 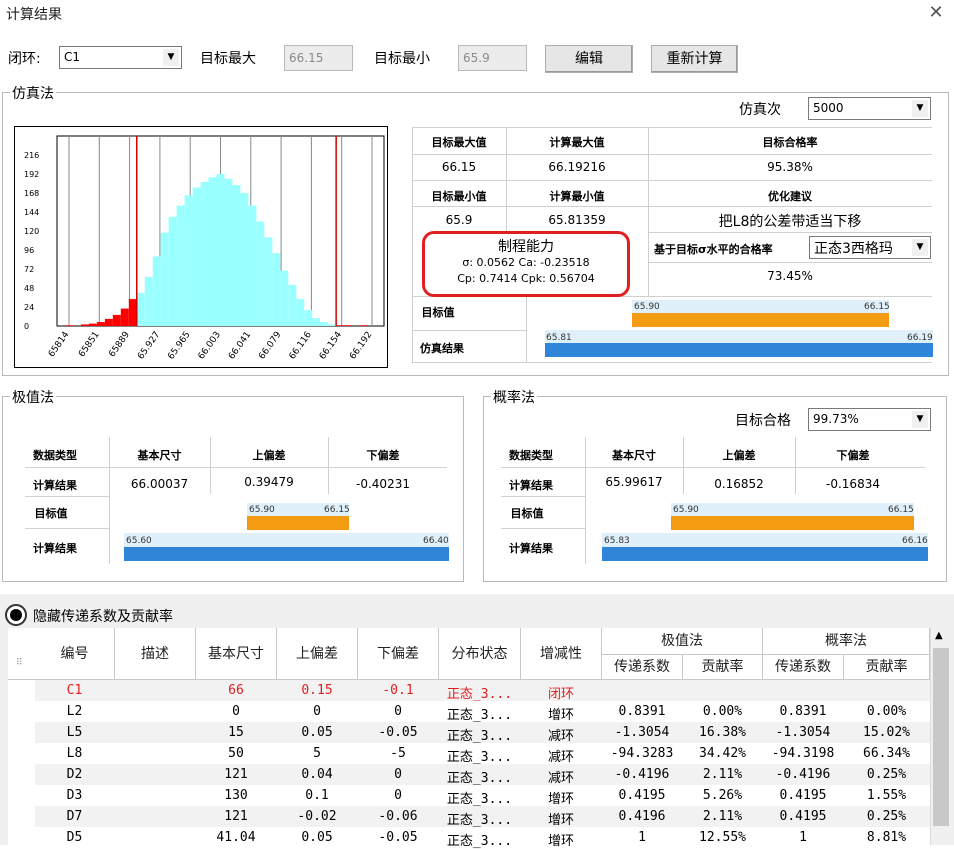 What do you see at coordinates (269, 482) in the screenshot?
I see `extreme-upper: 0.39479` at bounding box center [269, 482].